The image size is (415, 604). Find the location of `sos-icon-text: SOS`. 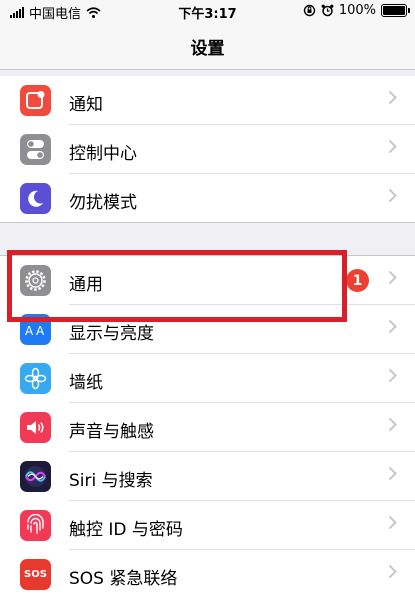

sos-icon-text: SOS is located at coordinates (35, 574).